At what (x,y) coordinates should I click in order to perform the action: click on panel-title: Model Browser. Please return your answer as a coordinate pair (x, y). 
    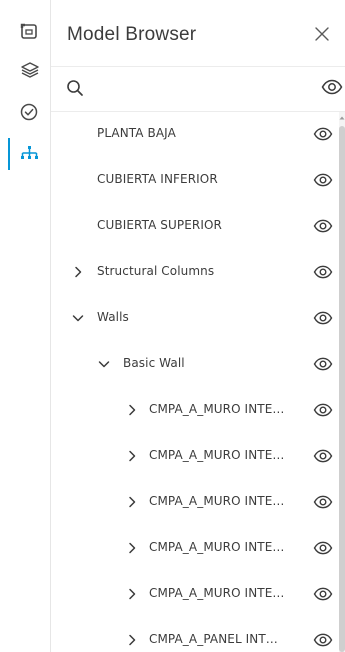
    Looking at the image, I should click on (132, 34).